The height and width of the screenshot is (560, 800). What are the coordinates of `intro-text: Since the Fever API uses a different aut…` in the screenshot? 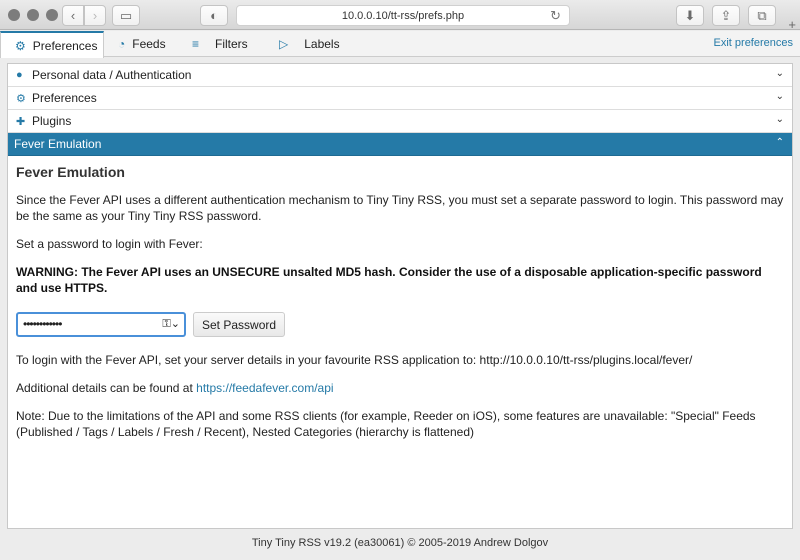 It's located at (400, 208).